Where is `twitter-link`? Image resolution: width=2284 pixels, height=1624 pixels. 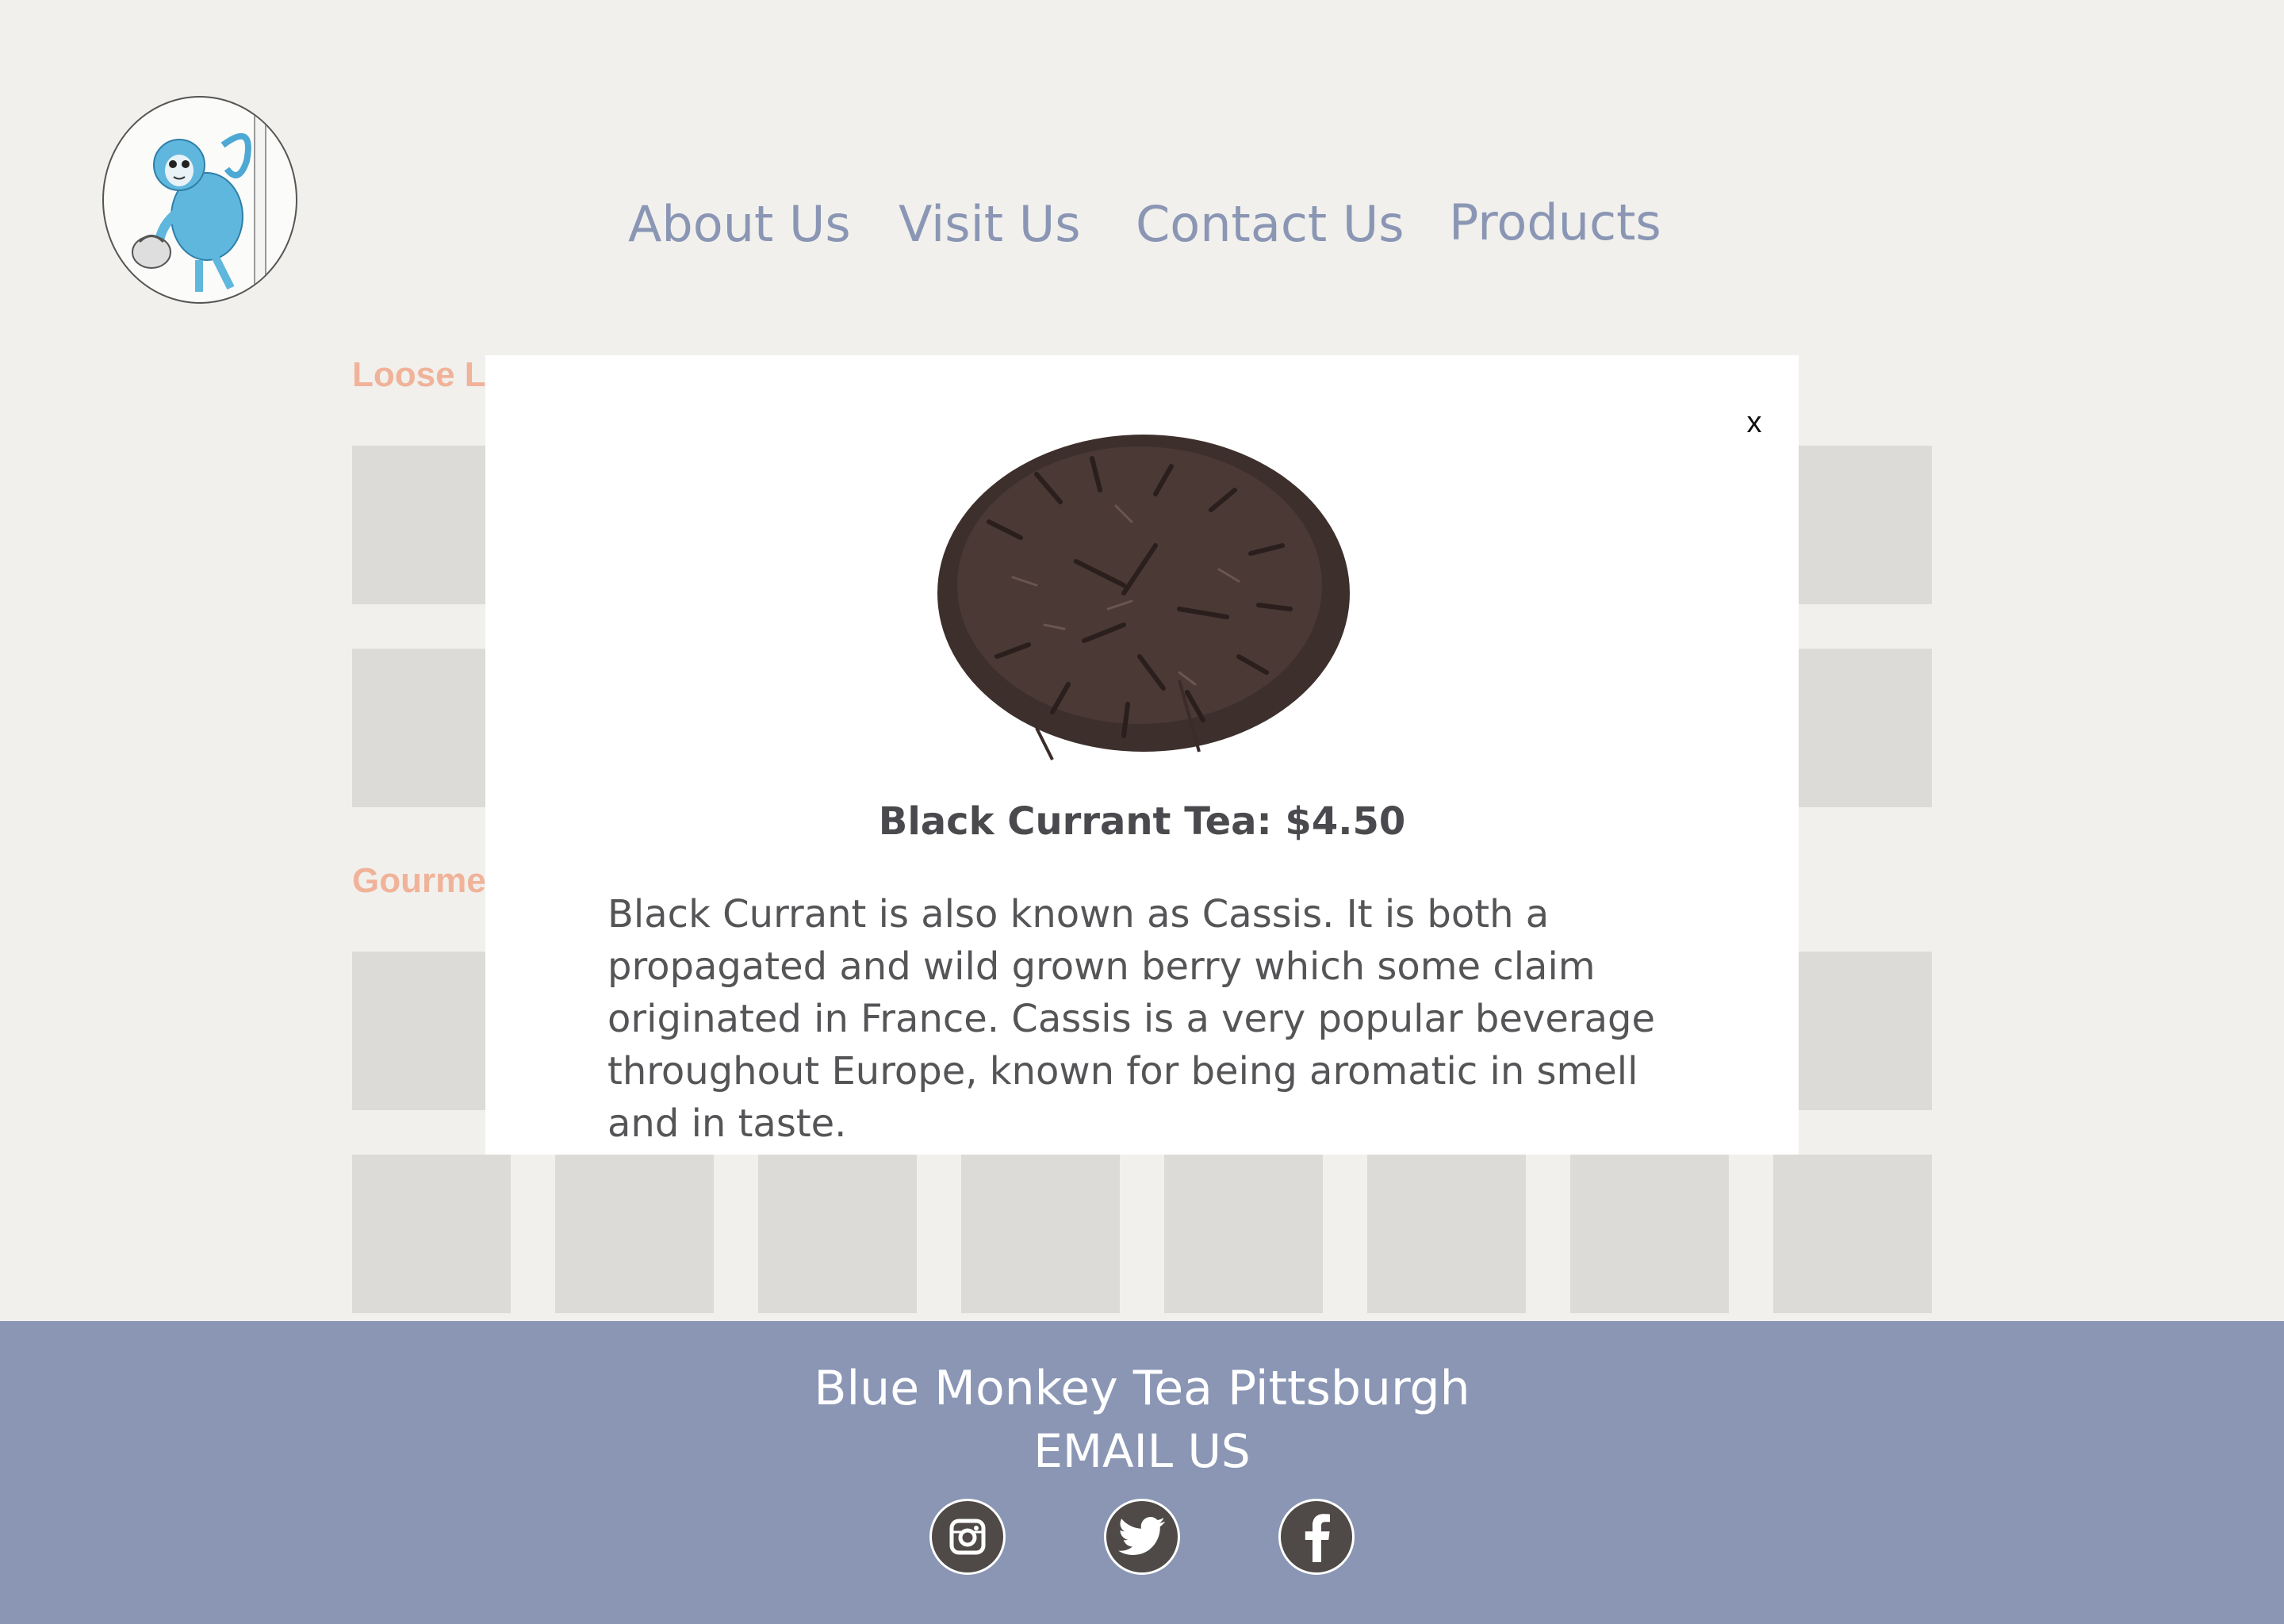
twitter-link is located at coordinates (1142, 1537).